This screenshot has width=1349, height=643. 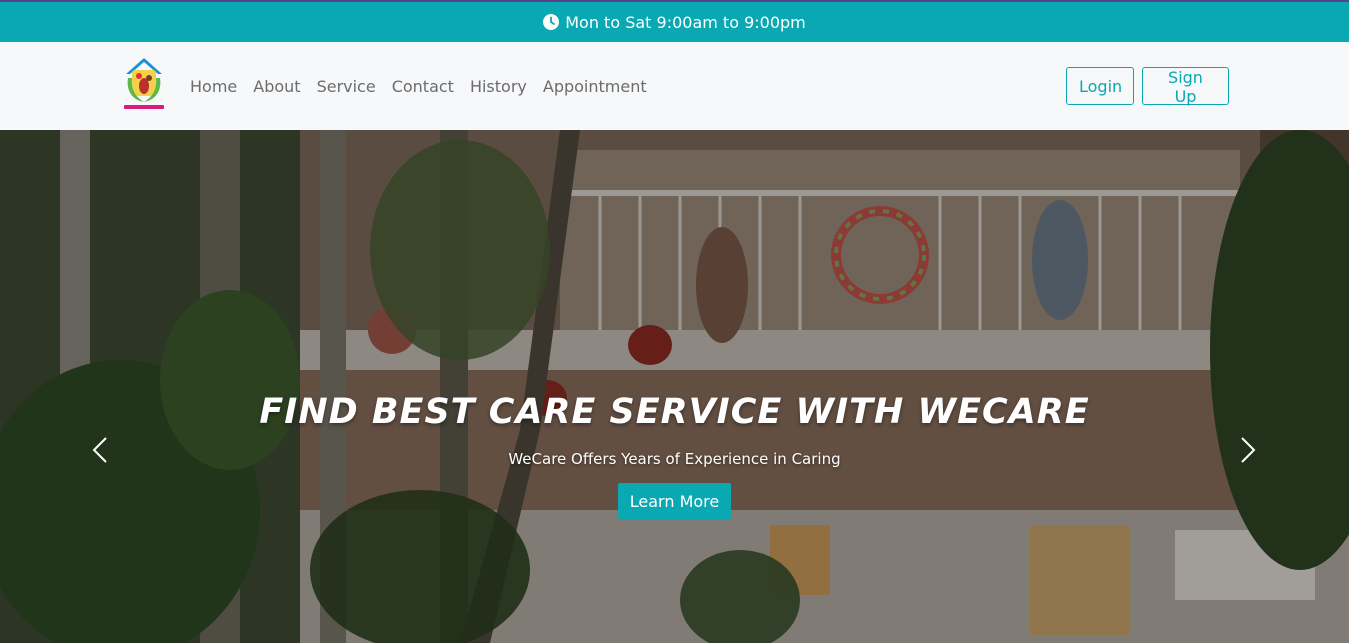 I want to click on hero-title: FIND BEST CARE SERVICE WITH WECARE, so click(x=674, y=412).